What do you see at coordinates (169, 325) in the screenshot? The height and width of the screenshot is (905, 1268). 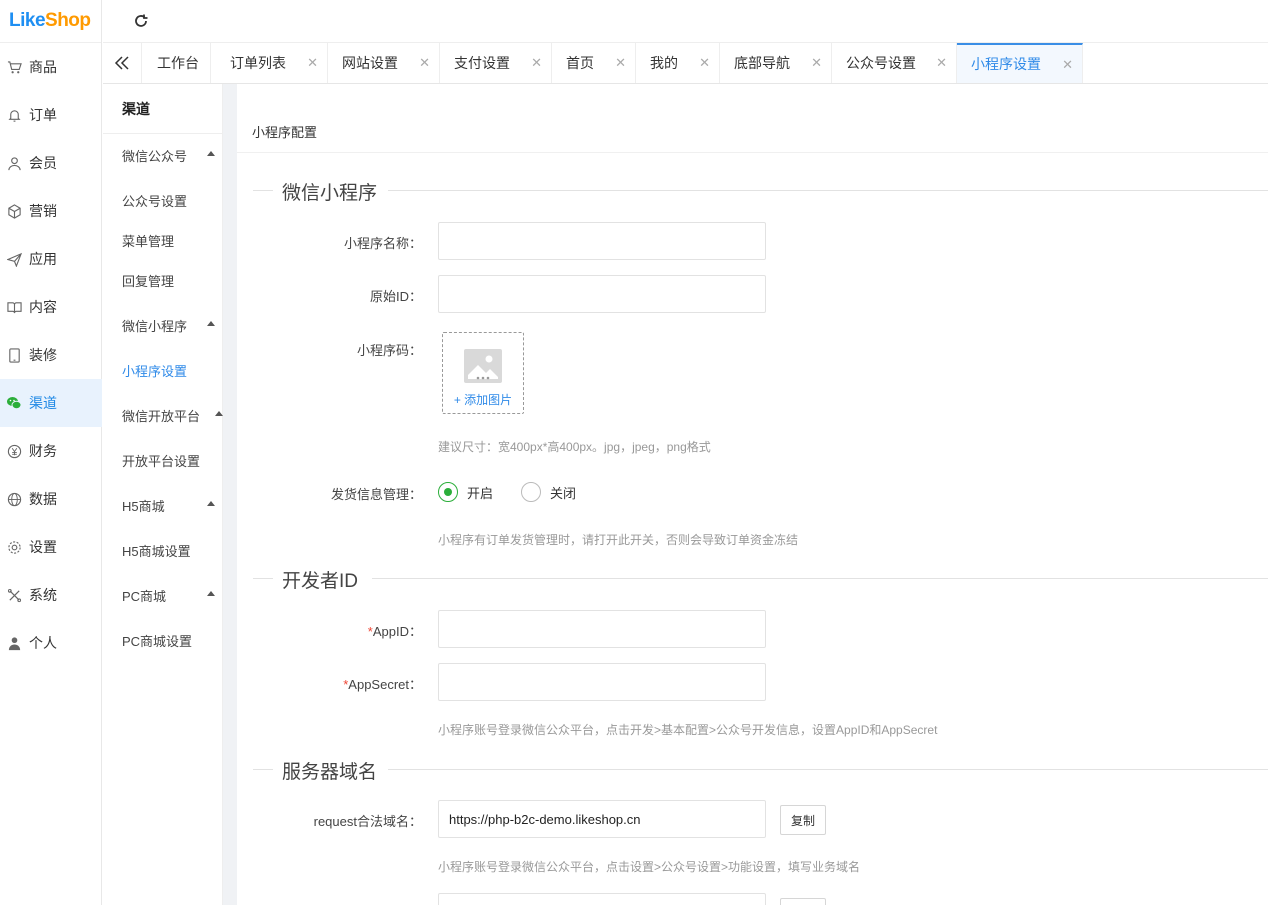 I see `submenu-group-wechat-mp: 微信小程序` at bounding box center [169, 325].